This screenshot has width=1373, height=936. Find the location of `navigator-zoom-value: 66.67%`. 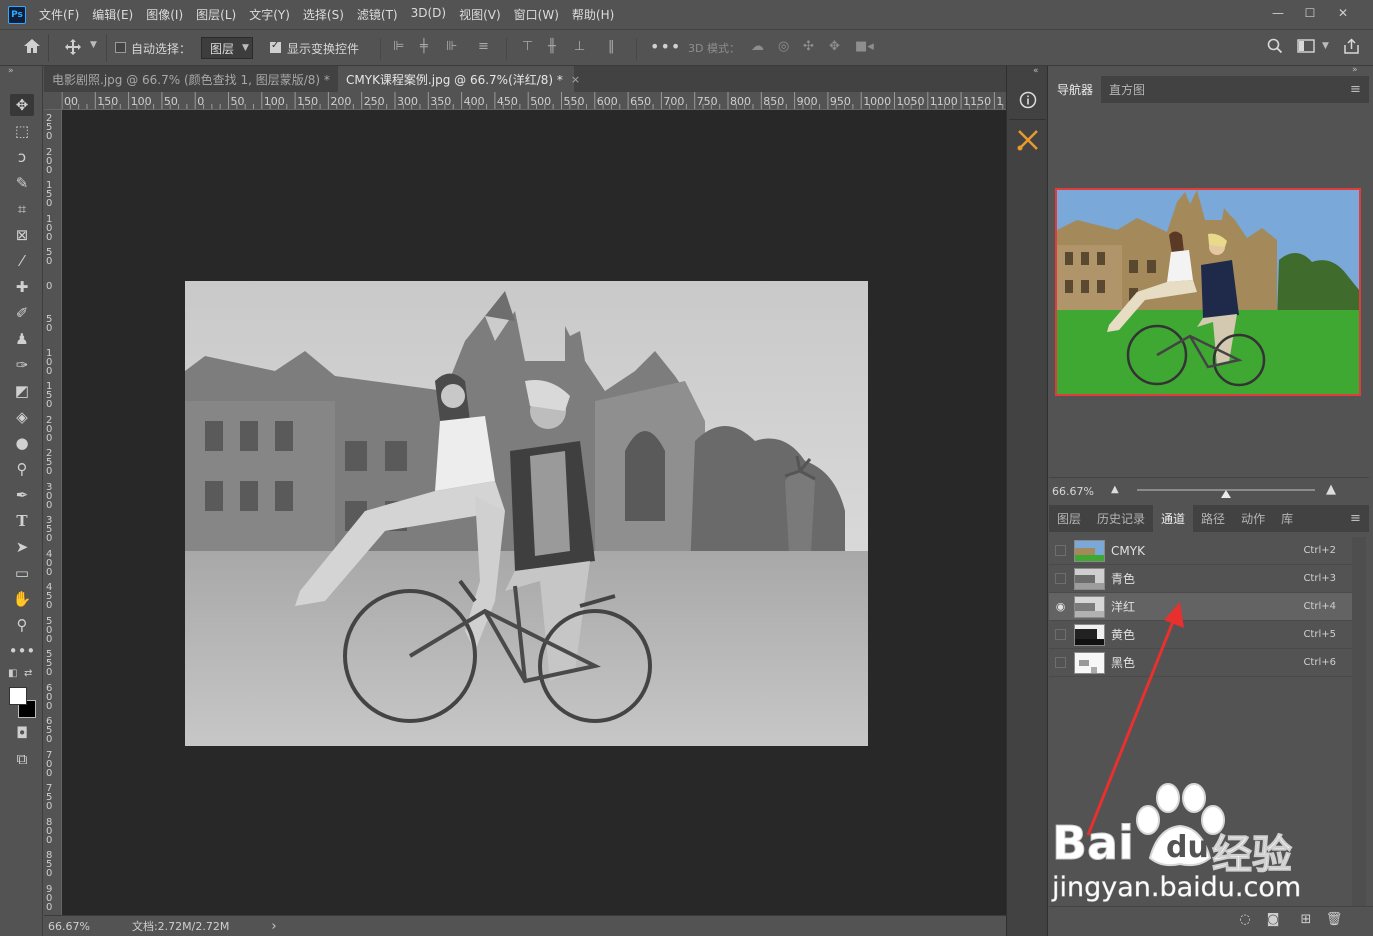

navigator-zoom-value: 66.67% is located at coordinates (1073, 491).